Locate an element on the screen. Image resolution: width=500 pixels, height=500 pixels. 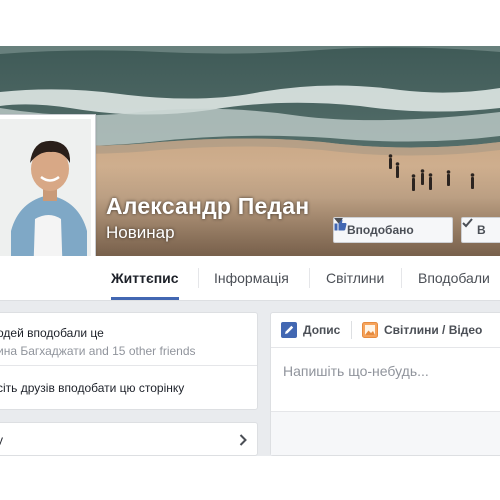
composer-tab-photo-video-label: Світлини / Відео is located at coordinates (433, 330).